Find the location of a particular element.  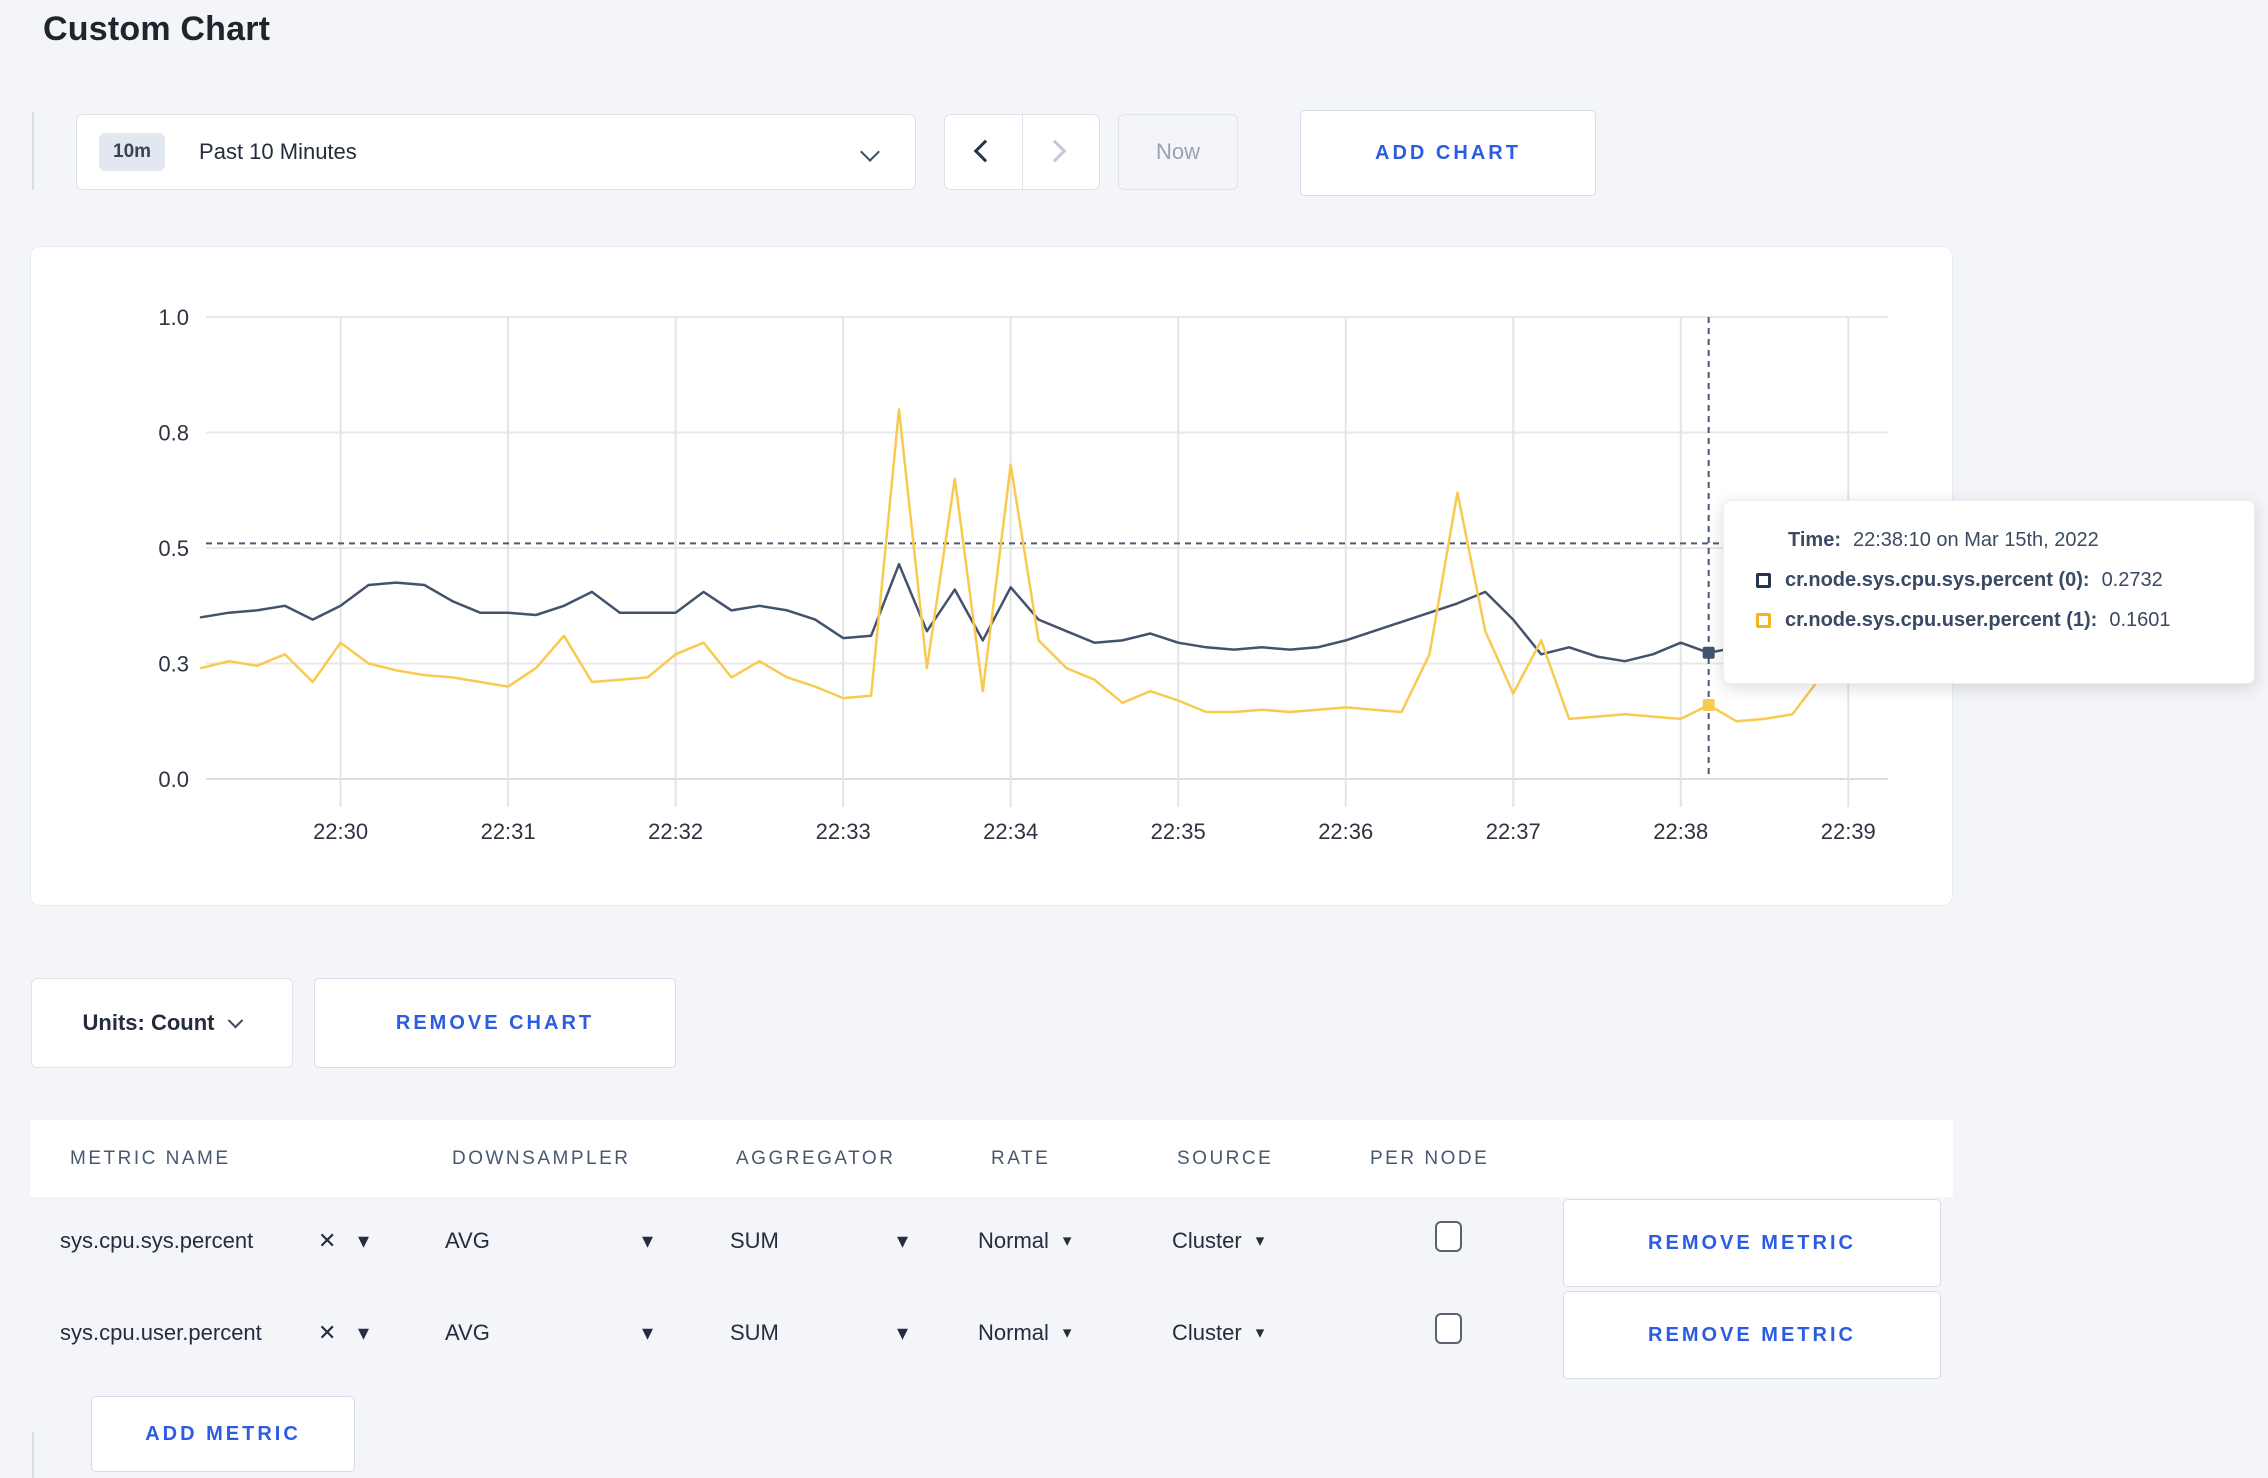

tooltip-series-row: cr.node.sys.cpu.sys.percent (0): 0.2732 is located at coordinates (2005, 580).